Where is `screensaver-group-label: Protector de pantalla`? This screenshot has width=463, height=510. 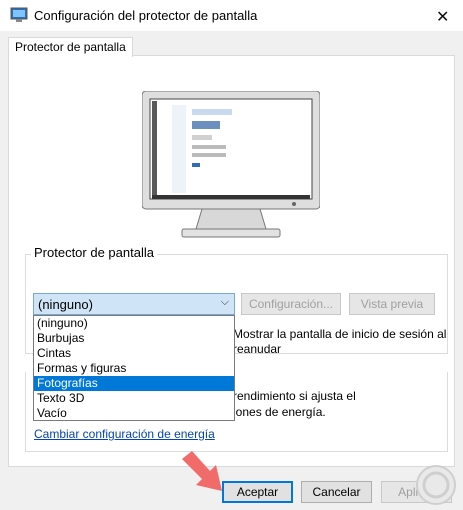 screensaver-group-label: Protector de pantalla is located at coordinates (94, 252).